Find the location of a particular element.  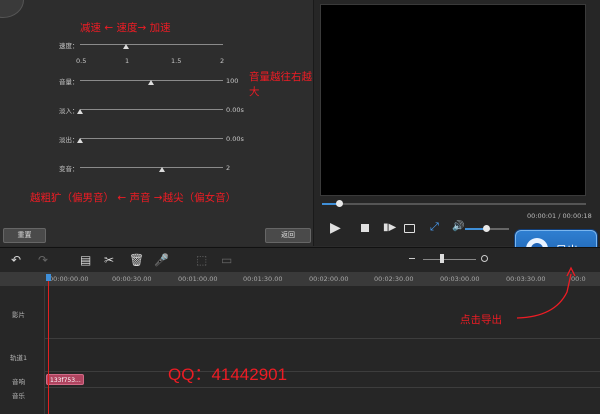

speed-tick: 1 is located at coordinates (127, 61).